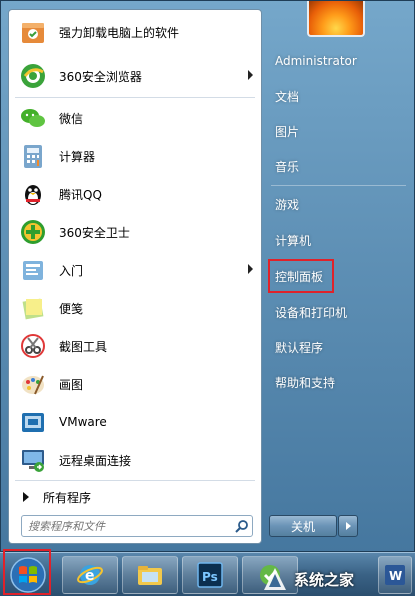  I want to click on taskbar-button-explorer, so click(150, 575).